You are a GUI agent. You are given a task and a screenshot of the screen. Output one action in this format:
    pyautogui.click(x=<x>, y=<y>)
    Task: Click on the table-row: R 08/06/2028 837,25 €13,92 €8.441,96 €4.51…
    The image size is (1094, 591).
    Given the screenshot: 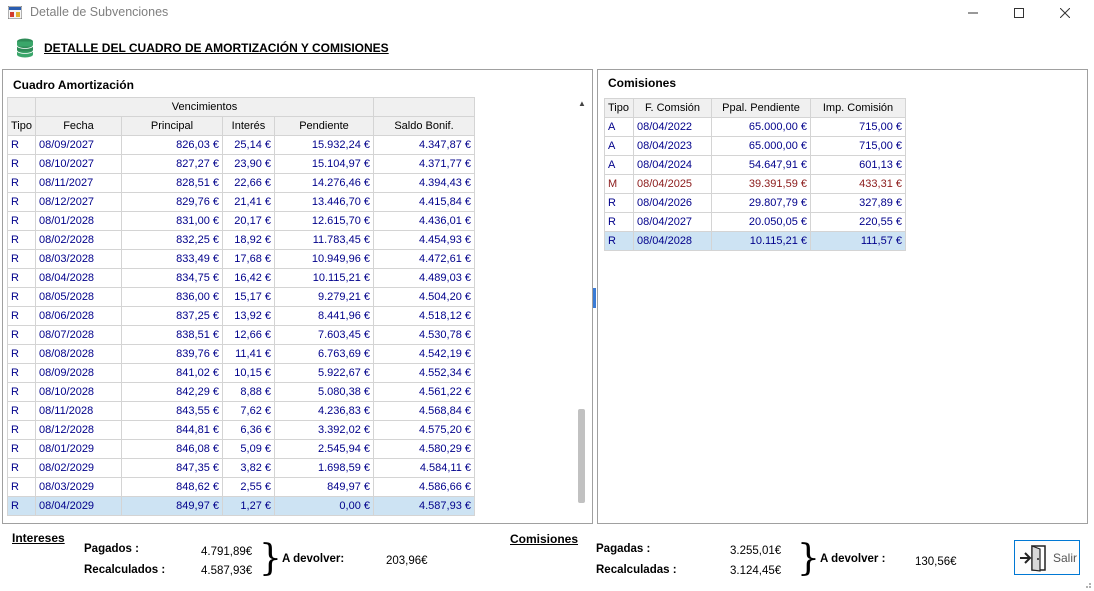 What is the action you would take?
    pyautogui.click(x=241, y=316)
    